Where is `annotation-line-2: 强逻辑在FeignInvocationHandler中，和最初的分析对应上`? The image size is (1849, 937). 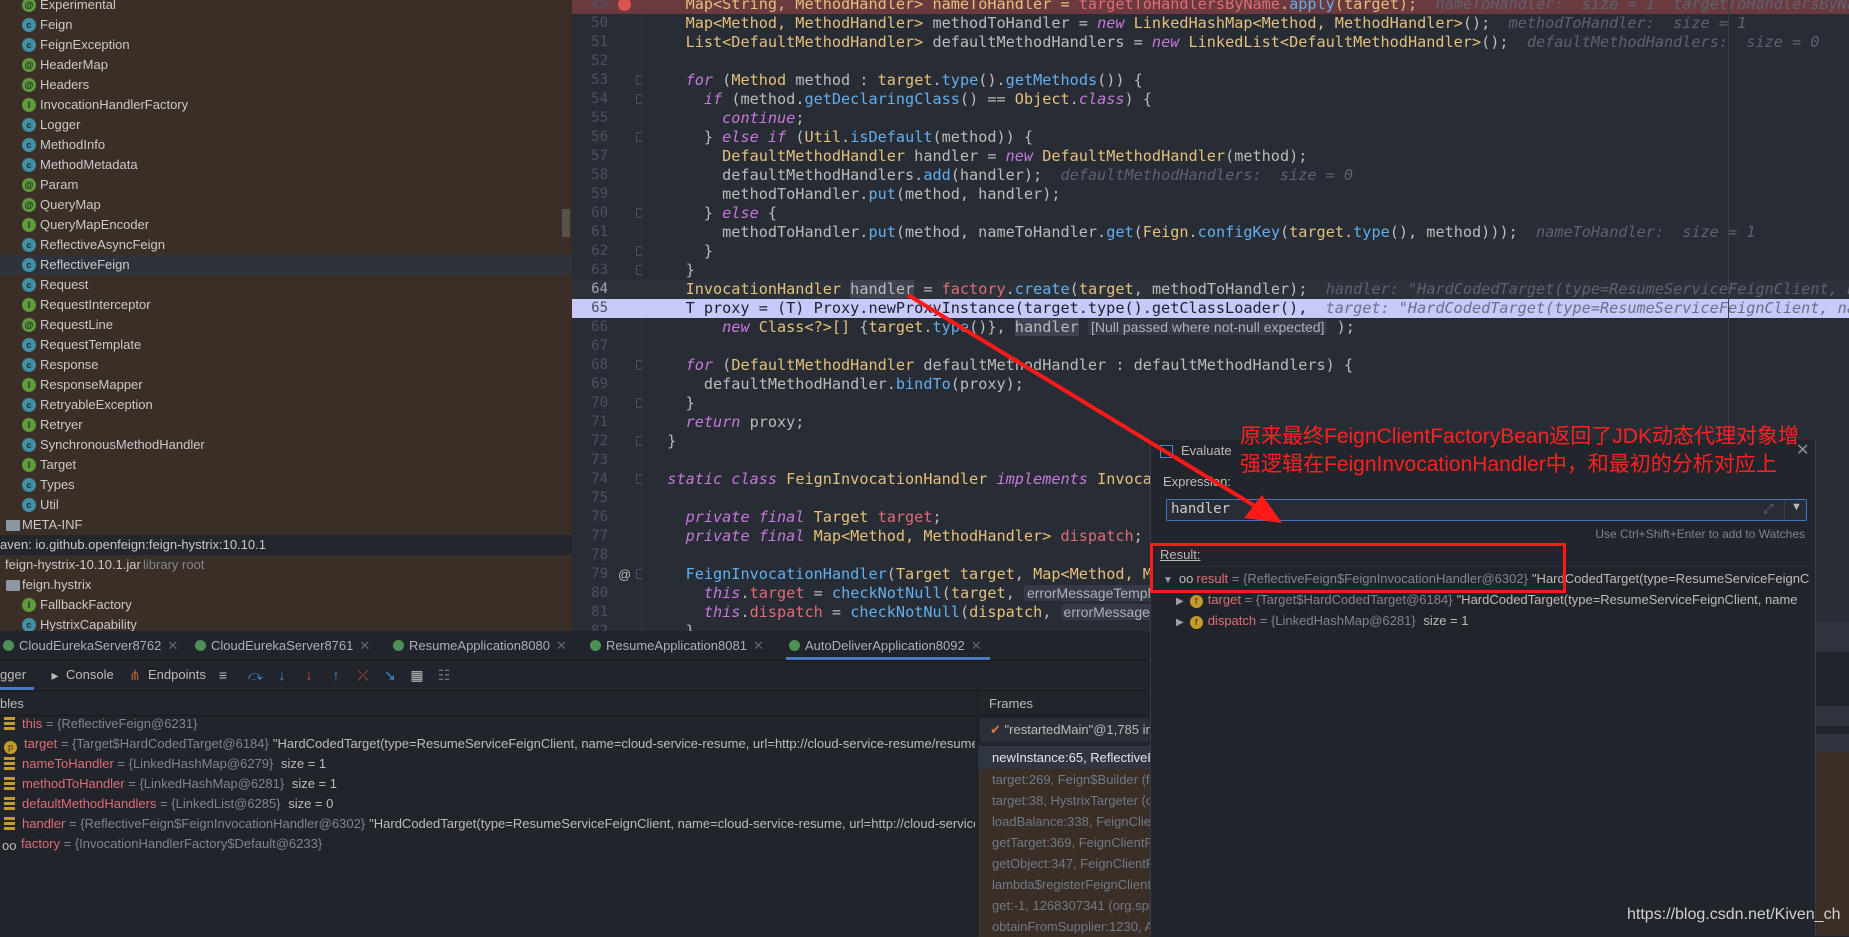
annotation-line-2: 强逻辑在FeignInvocationHandler中，和最初的分析对应上 is located at coordinates (1508, 464).